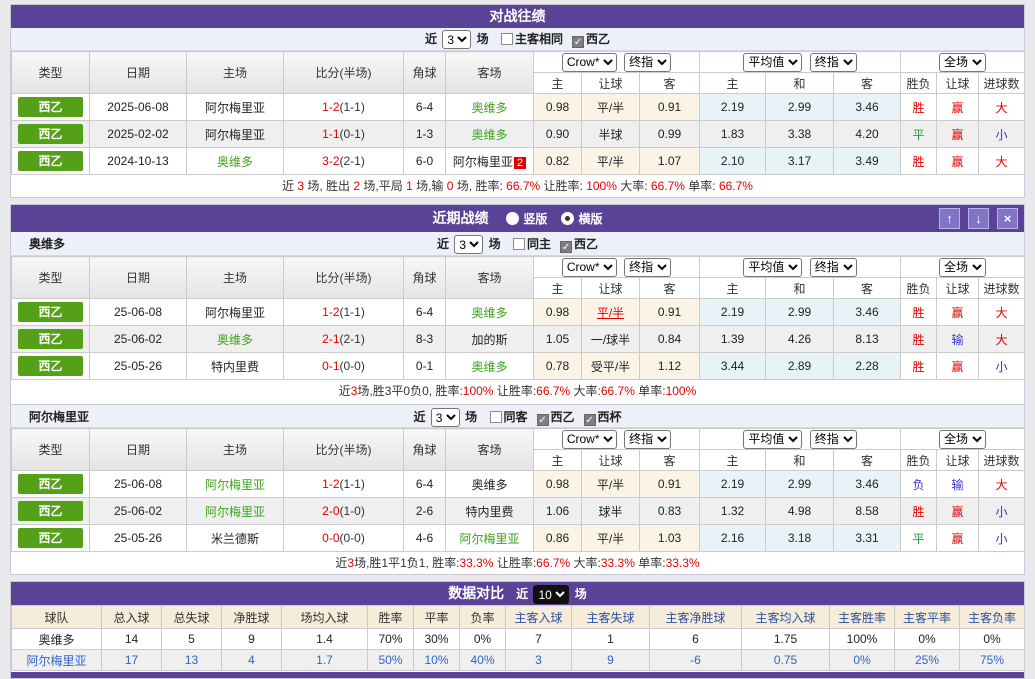  Describe the element at coordinates (324, 617) in the screenshot. I see `column-header: 场均入球` at that location.